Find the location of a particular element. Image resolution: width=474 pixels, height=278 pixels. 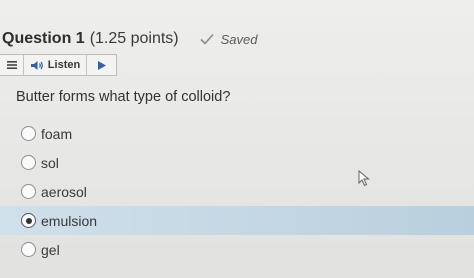

listen-button: Listen is located at coordinates (55, 65).